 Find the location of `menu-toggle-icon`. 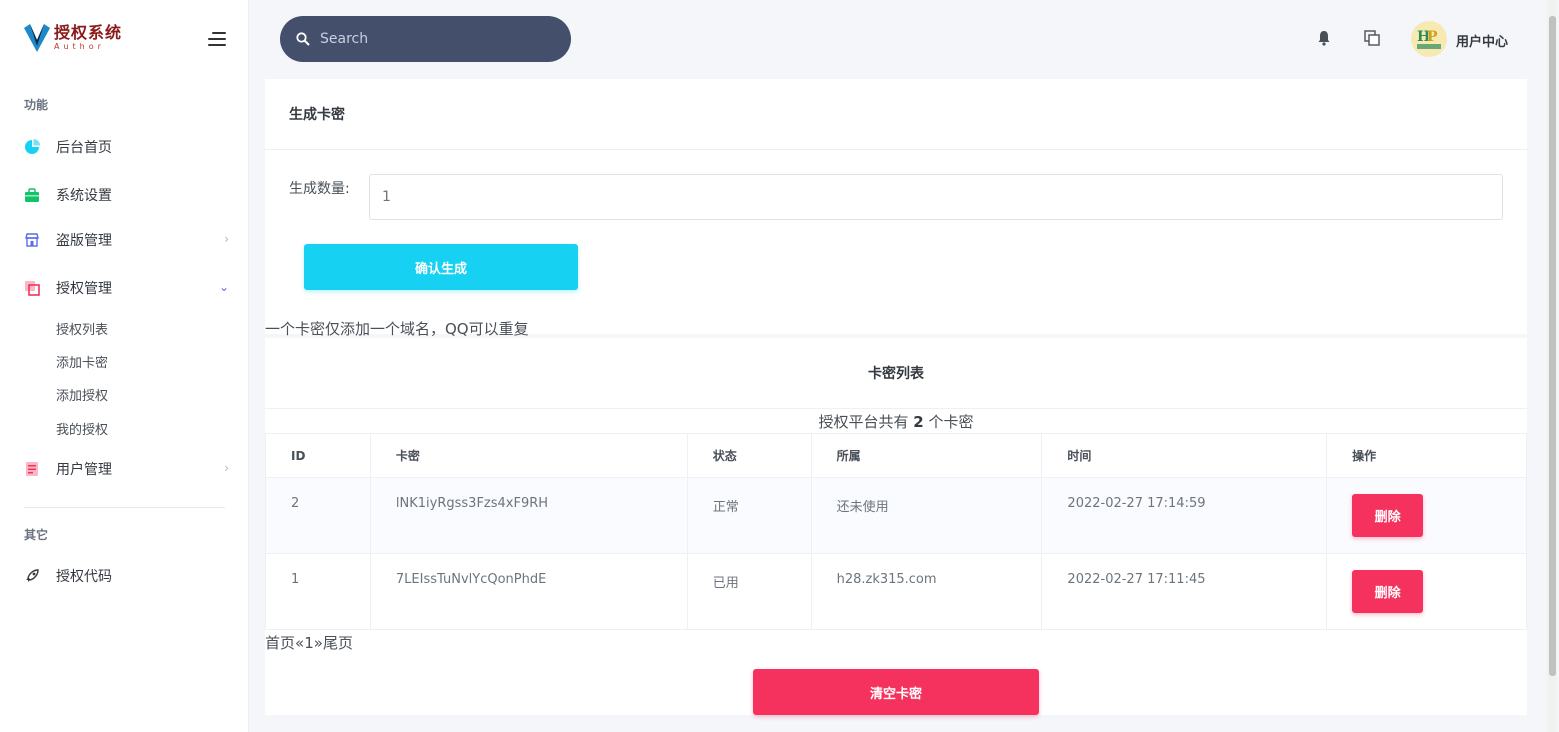

menu-toggle-icon is located at coordinates (216, 39).